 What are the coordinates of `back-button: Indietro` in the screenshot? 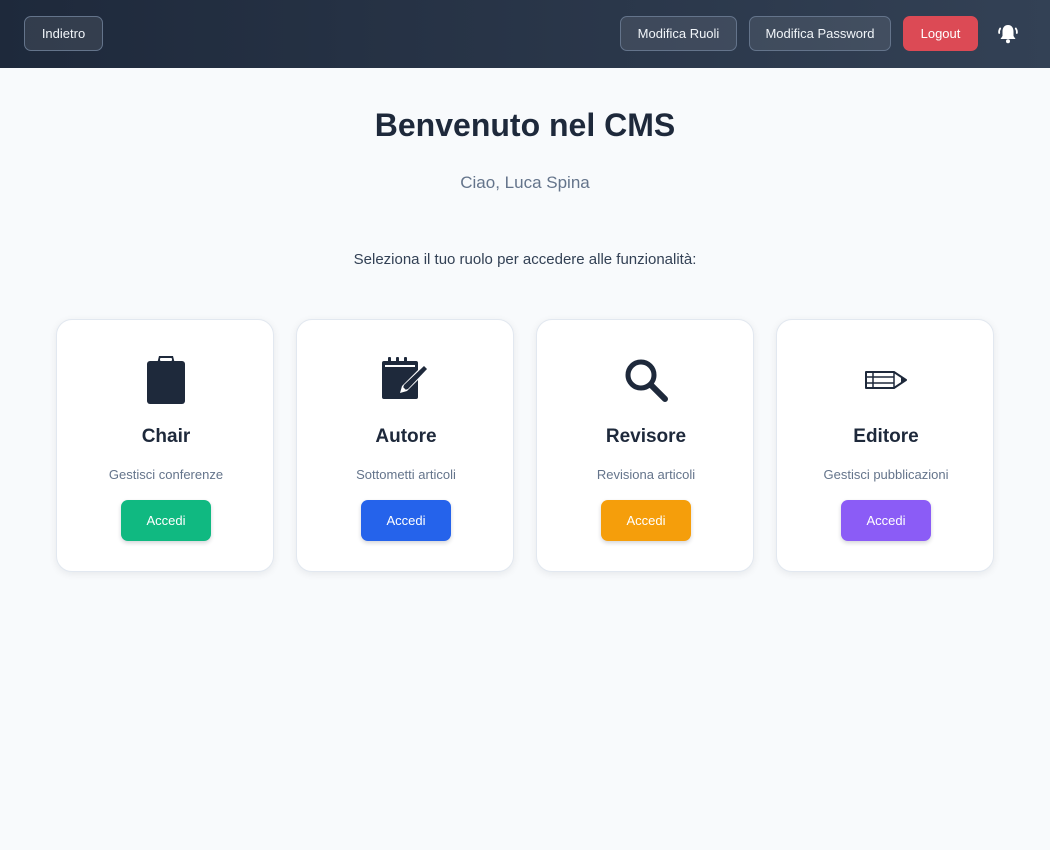 It's located at (63, 33).